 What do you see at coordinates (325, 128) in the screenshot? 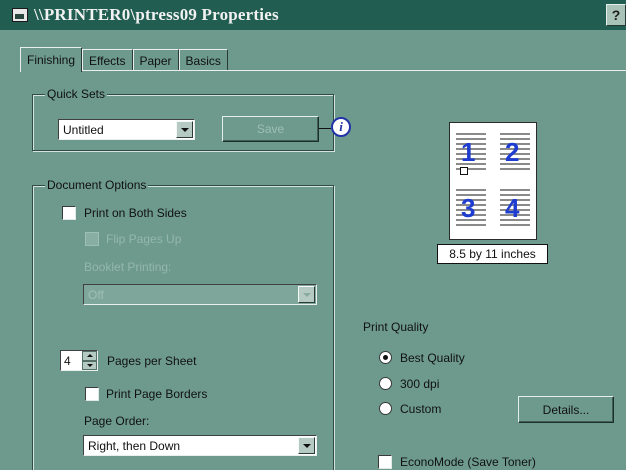
I see `info-connector` at bounding box center [325, 128].